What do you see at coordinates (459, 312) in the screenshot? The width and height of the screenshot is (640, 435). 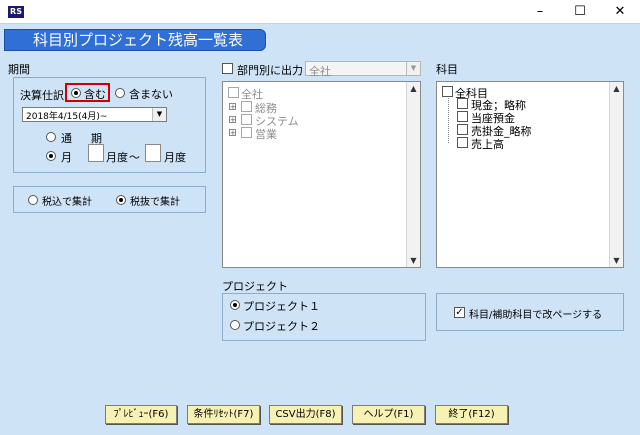 I see `page-break-checkbox: ✓` at bounding box center [459, 312].